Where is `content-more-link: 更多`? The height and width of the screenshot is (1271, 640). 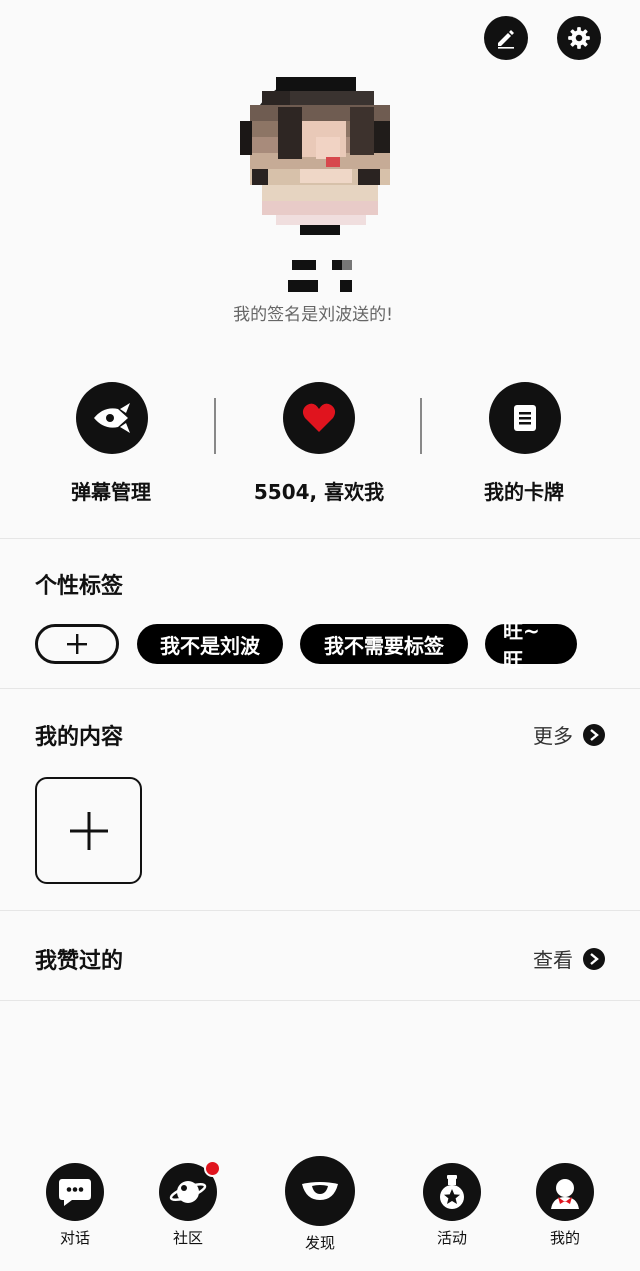
content-more-link: 更多 is located at coordinates (569, 734).